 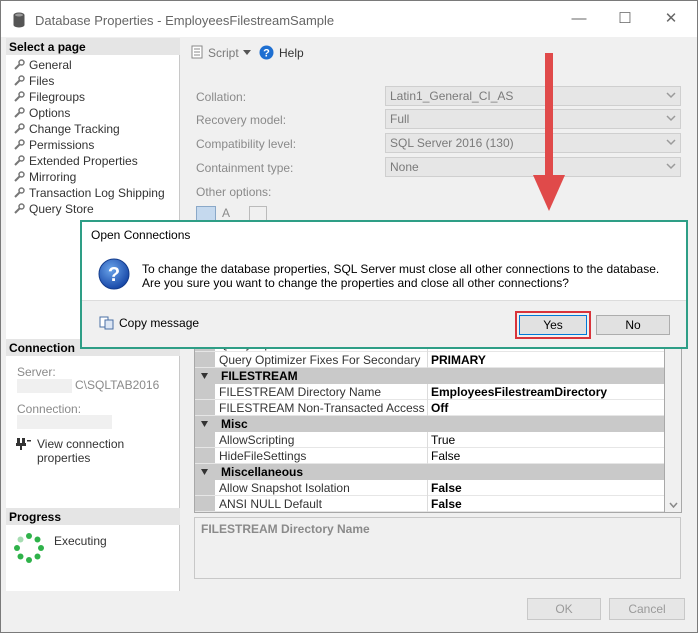 What do you see at coordinates (553, 325) in the screenshot?
I see `yes-button: Yes` at bounding box center [553, 325].